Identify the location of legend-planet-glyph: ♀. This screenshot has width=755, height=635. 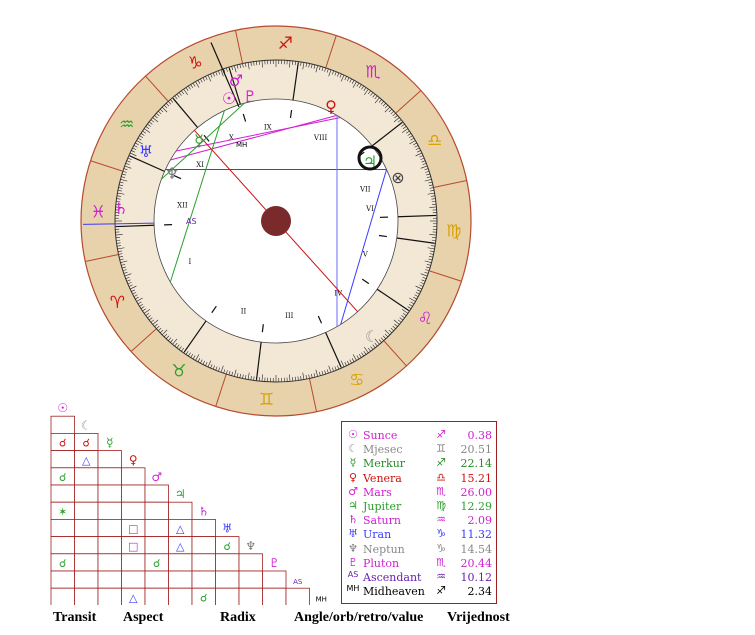
(353, 477).